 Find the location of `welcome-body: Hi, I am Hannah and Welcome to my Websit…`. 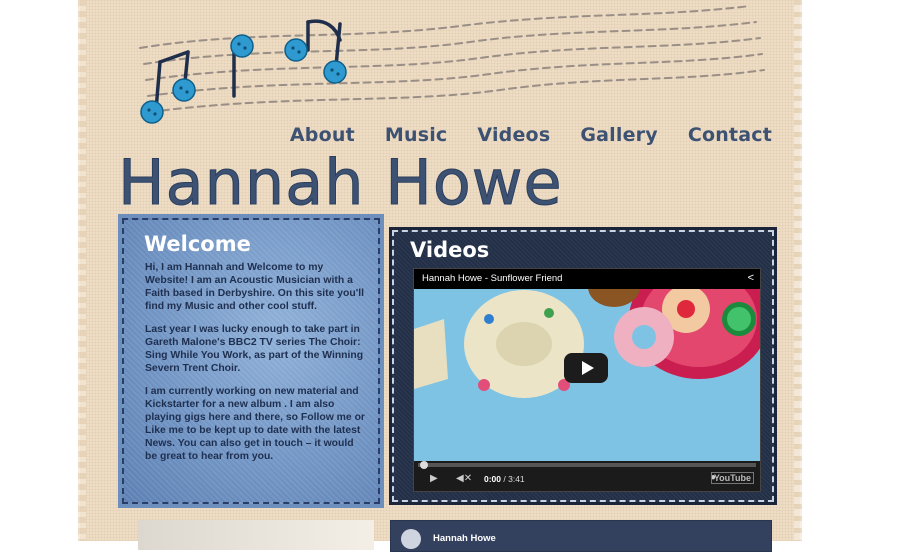

welcome-body: Hi, I am Hannah and Welcome to my Websit… is located at coordinates (256, 367).